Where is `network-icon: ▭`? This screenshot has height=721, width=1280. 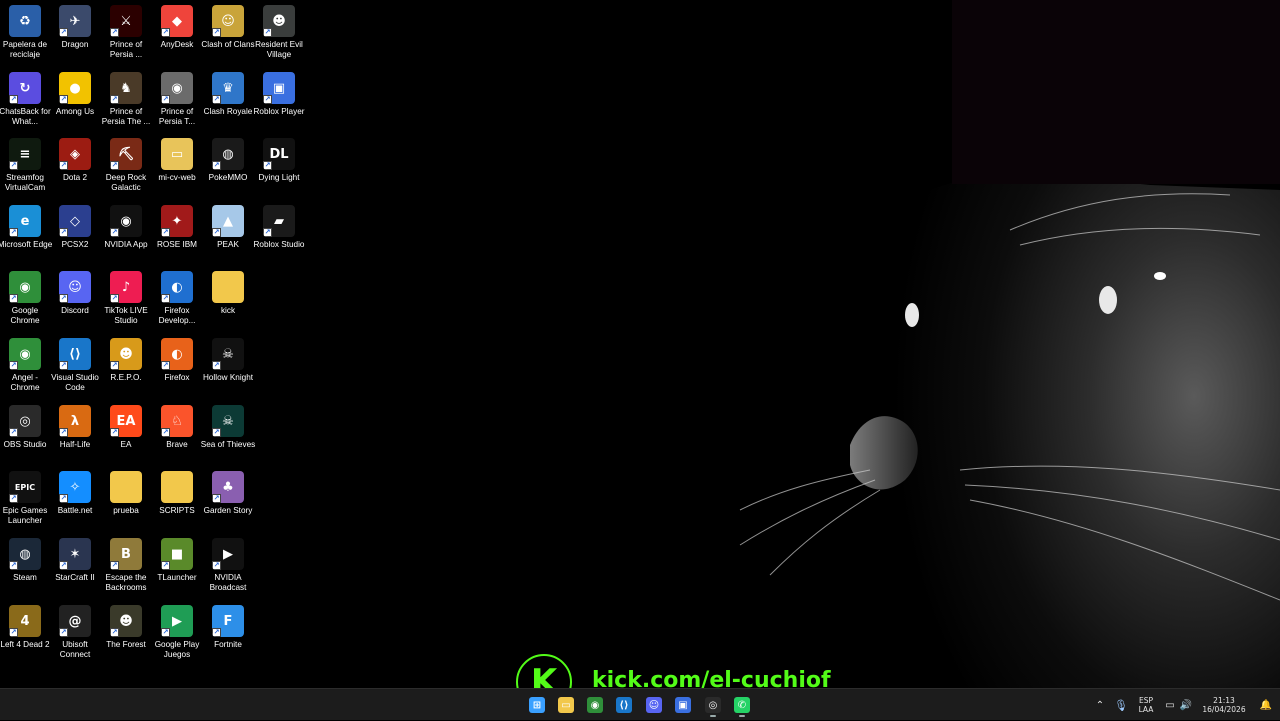 network-icon: ▭ is located at coordinates (1170, 705).